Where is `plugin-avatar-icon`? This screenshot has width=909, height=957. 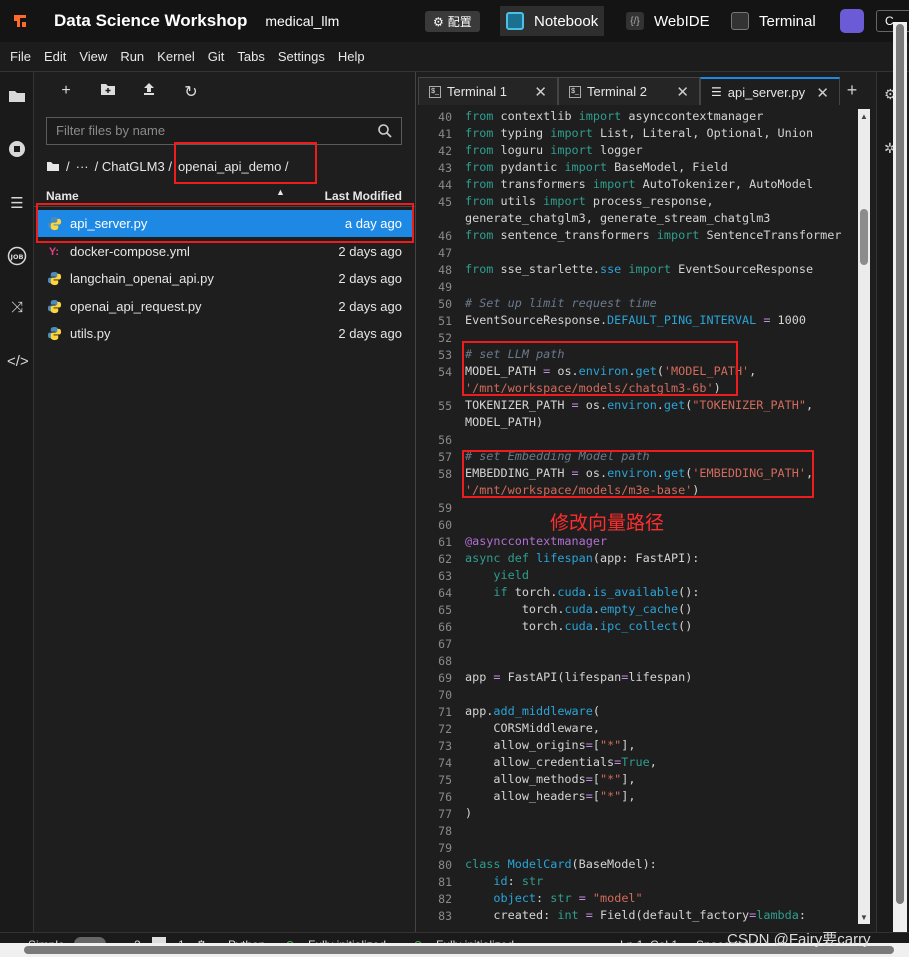
plugin-avatar-icon is located at coordinates (852, 21).